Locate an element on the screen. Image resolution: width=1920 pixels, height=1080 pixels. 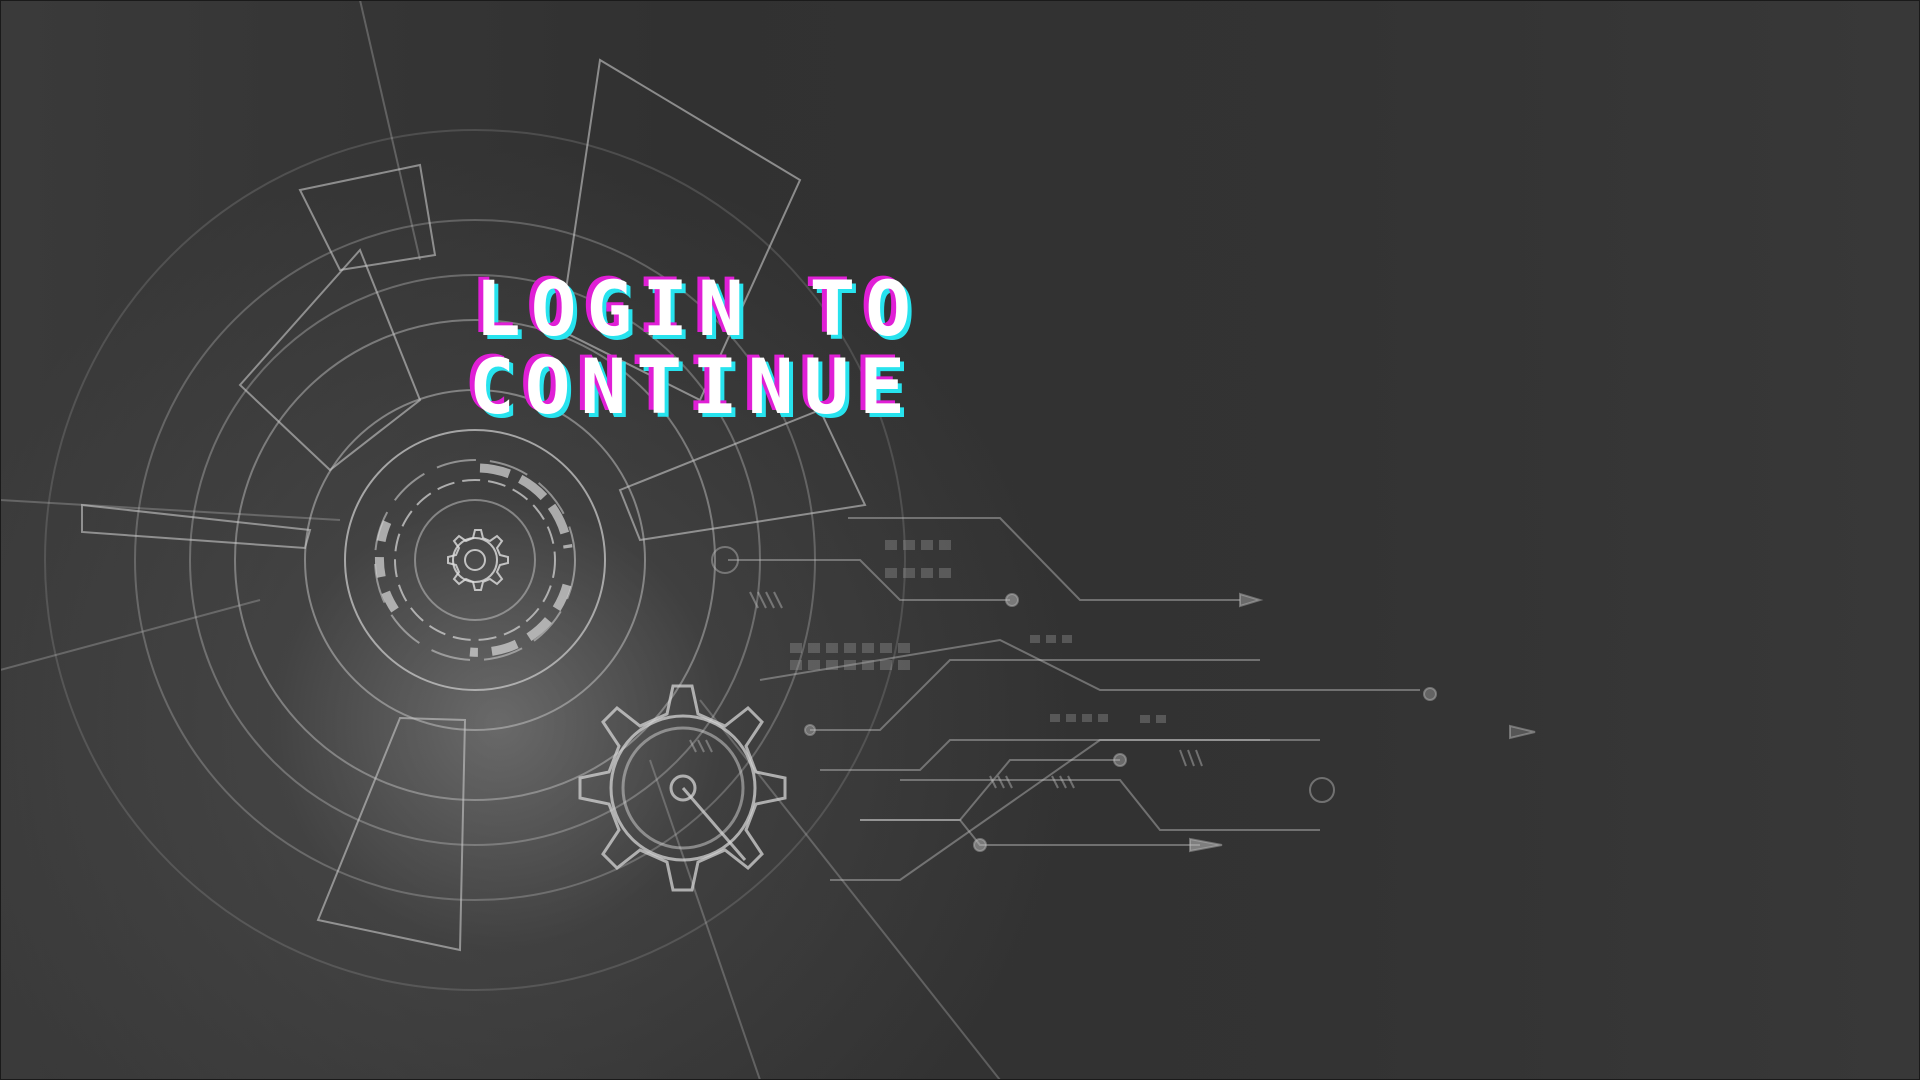
heading-line-2: CONTINUE is located at coordinates (692, 386).